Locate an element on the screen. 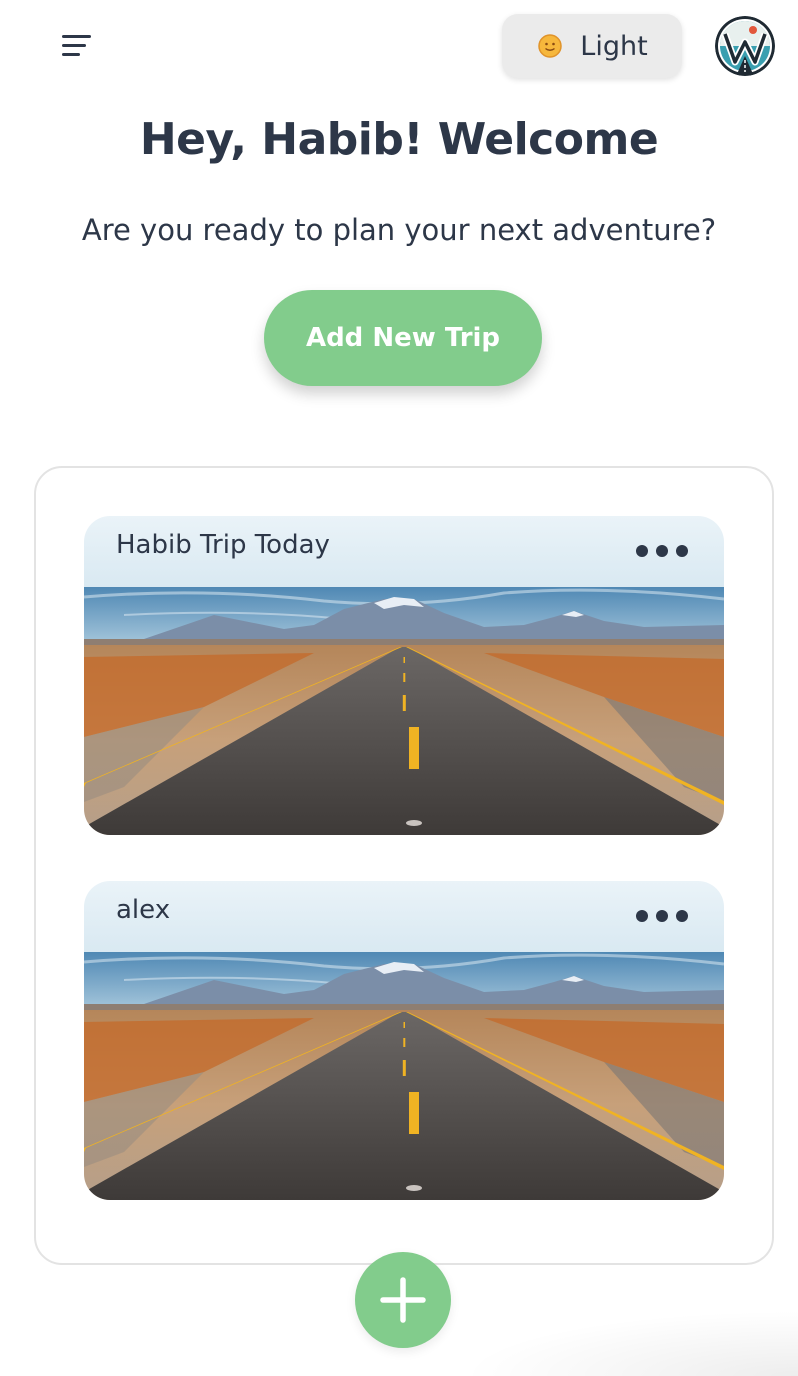 This screenshot has height=1376, width=798. corner-shadow is located at coordinates (629, 1343).